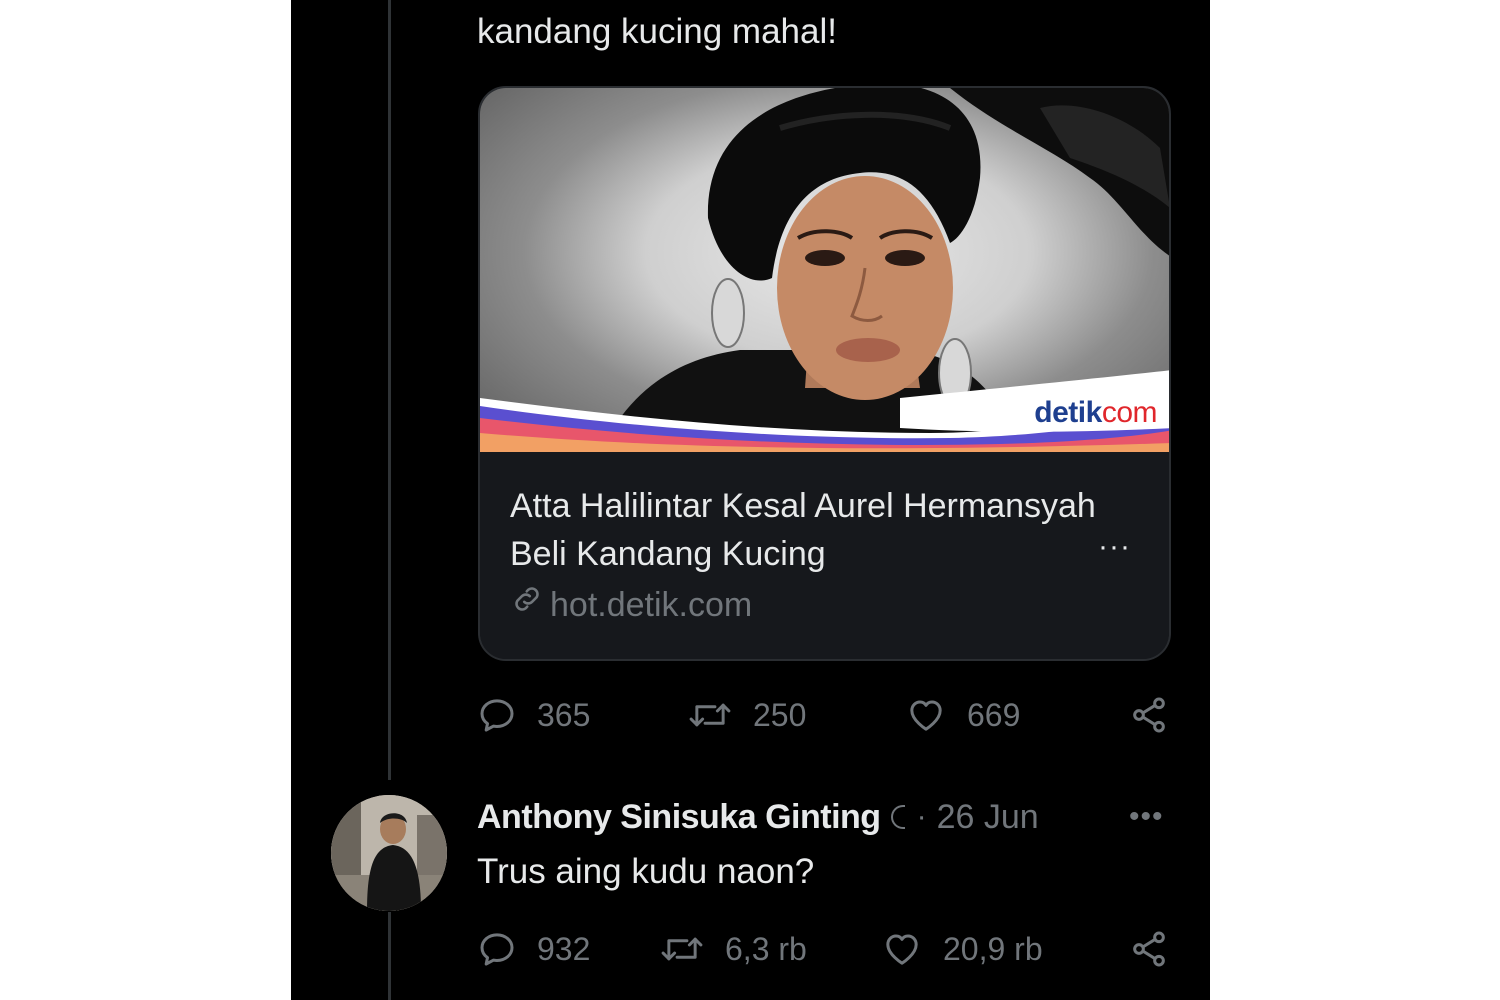 The image size is (1500, 1000). What do you see at coordinates (527, 604) in the screenshot?
I see `link-icon` at bounding box center [527, 604].